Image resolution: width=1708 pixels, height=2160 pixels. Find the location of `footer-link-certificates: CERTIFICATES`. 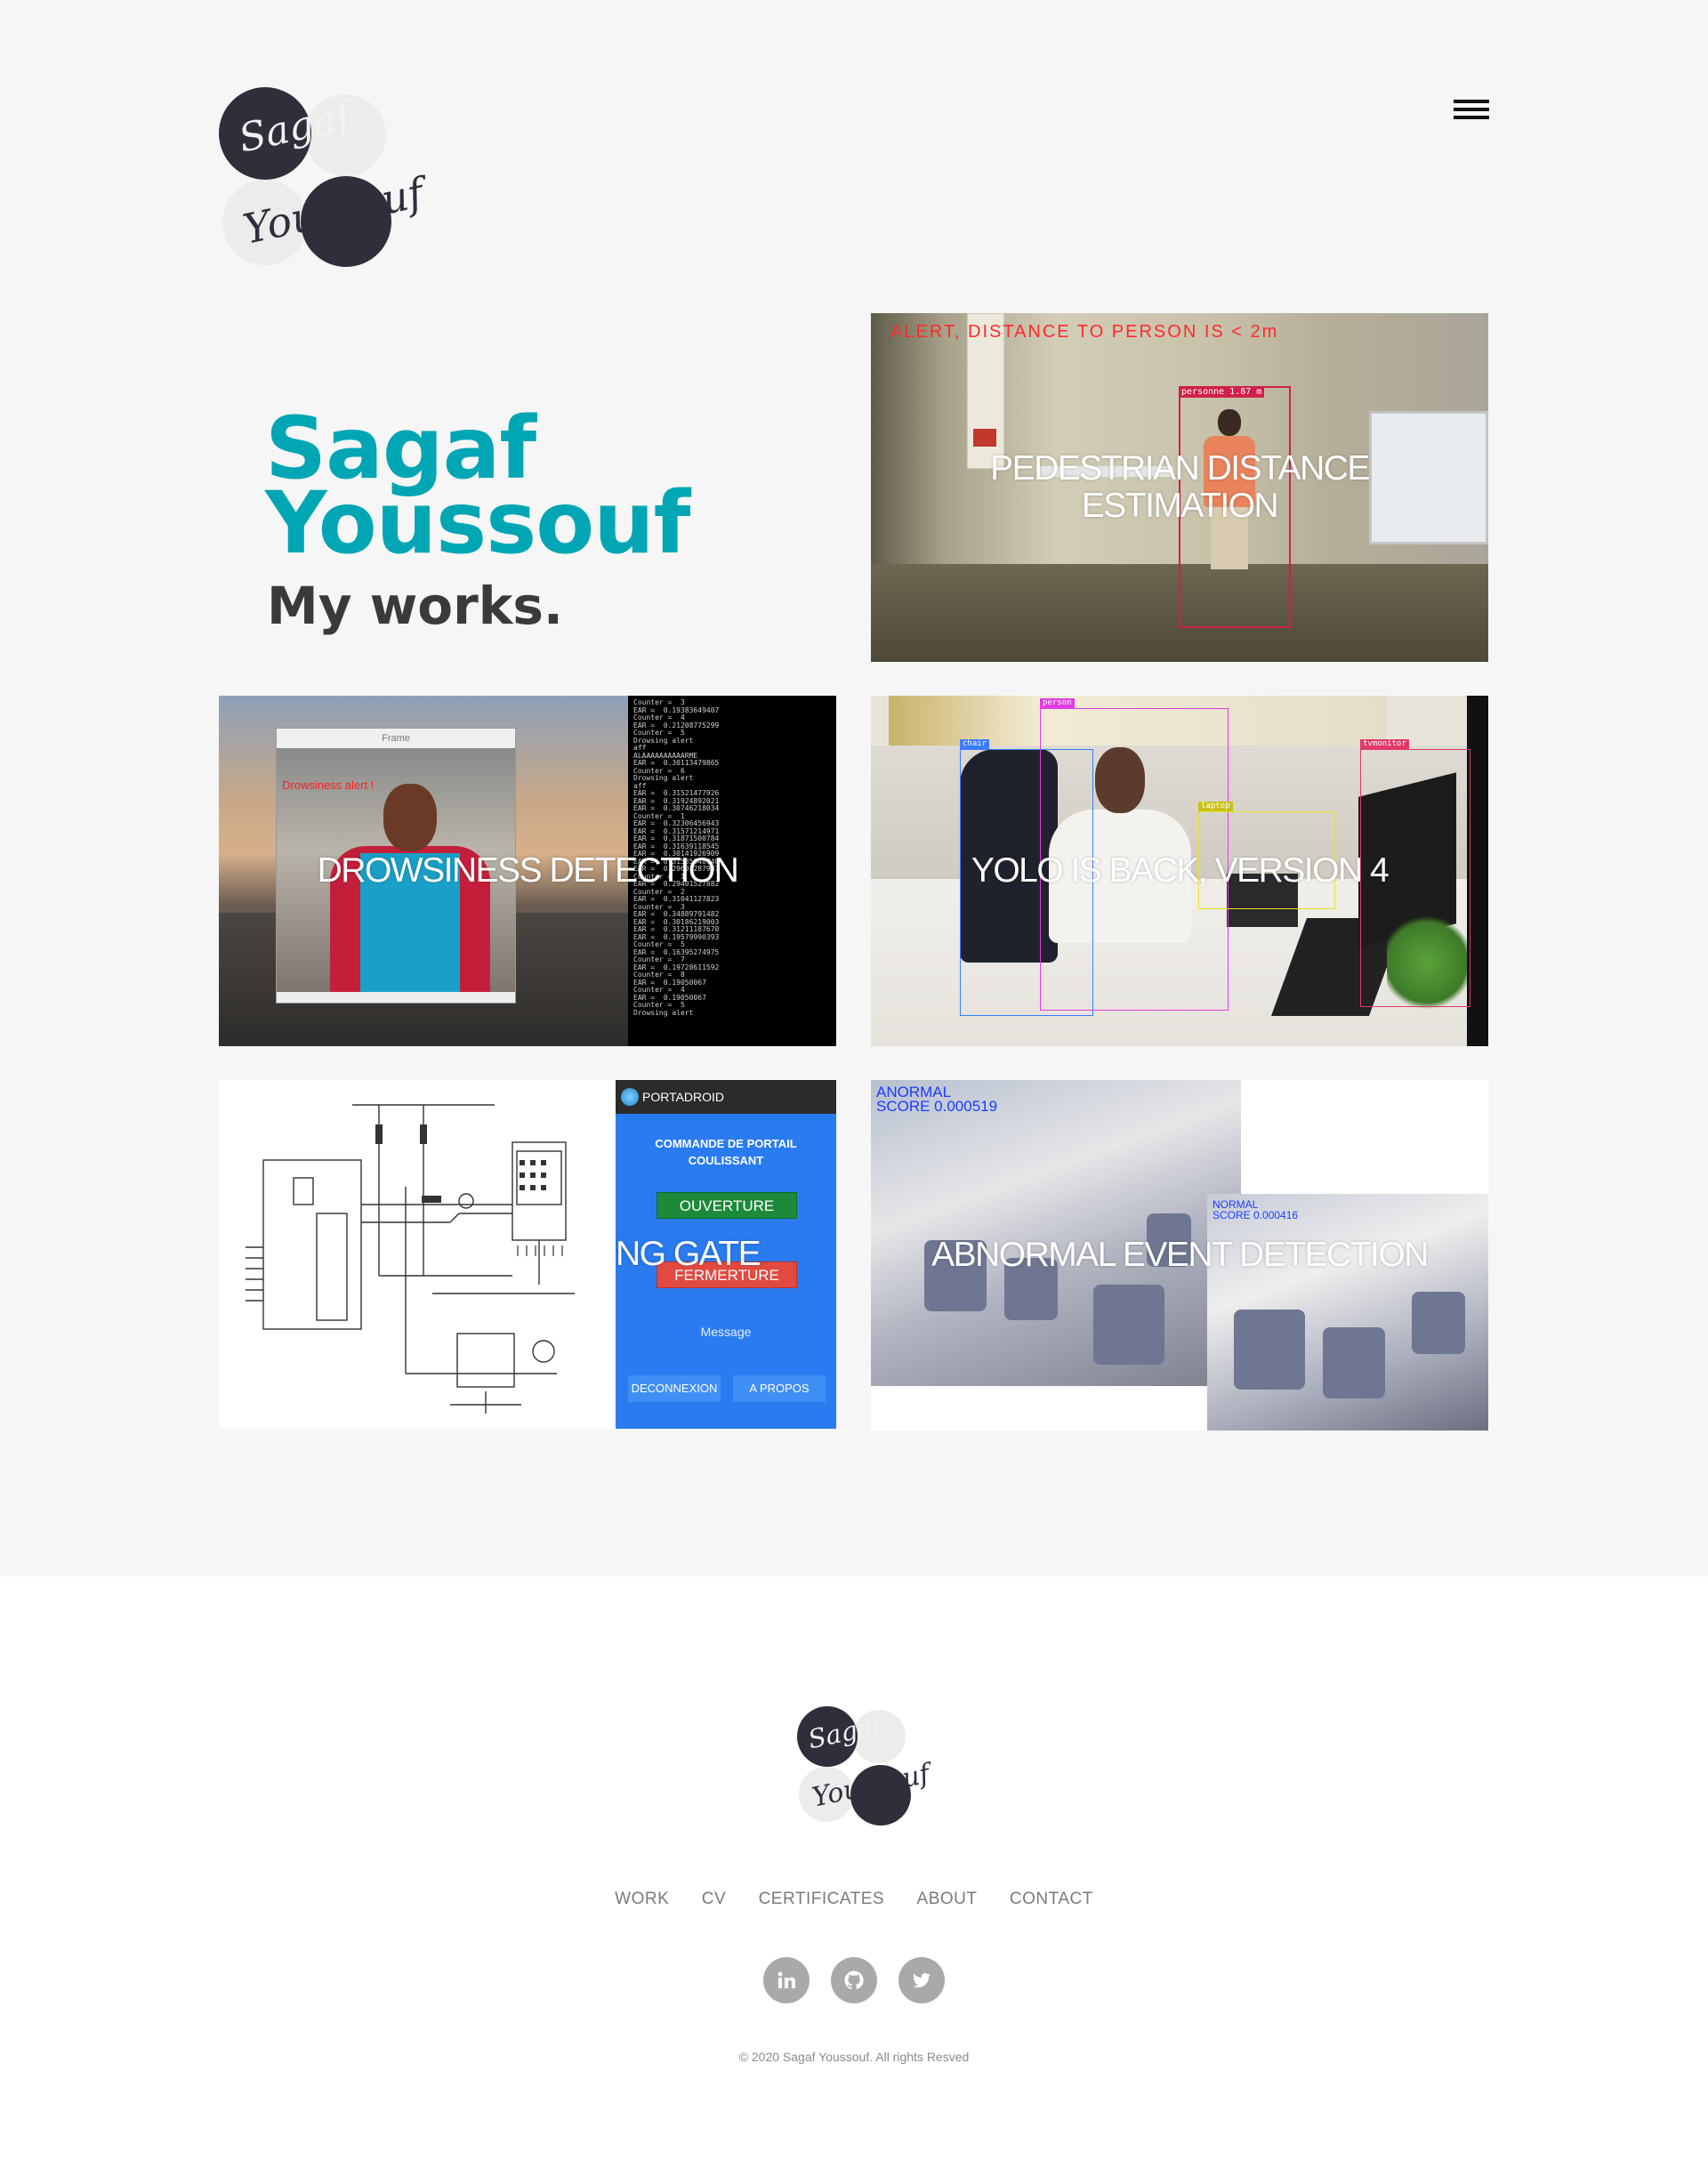

footer-link-certificates: CERTIFICATES is located at coordinates (821, 1899).